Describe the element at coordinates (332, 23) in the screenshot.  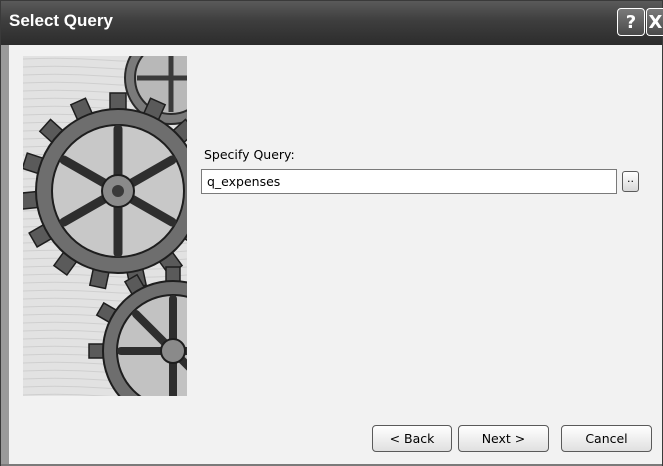
I see `title-bar: Select Query ? X` at that location.